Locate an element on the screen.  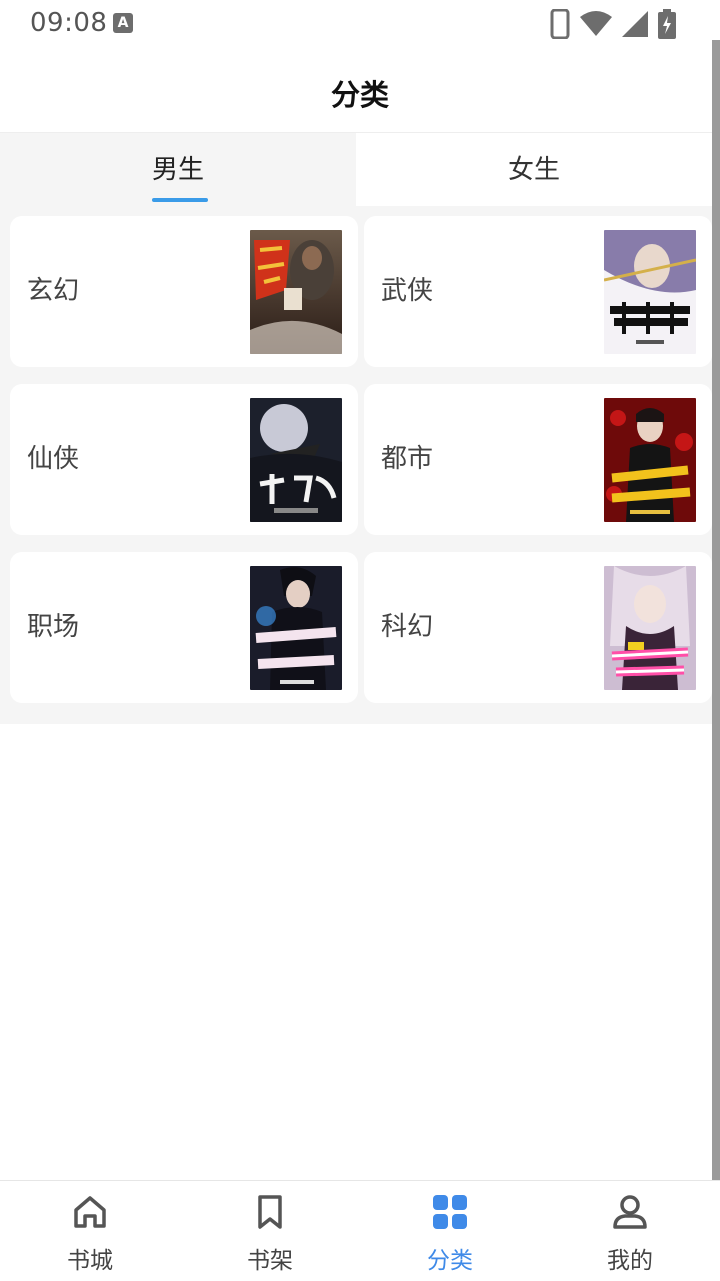
tab-female: 女生 is located at coordinates (534, 169).